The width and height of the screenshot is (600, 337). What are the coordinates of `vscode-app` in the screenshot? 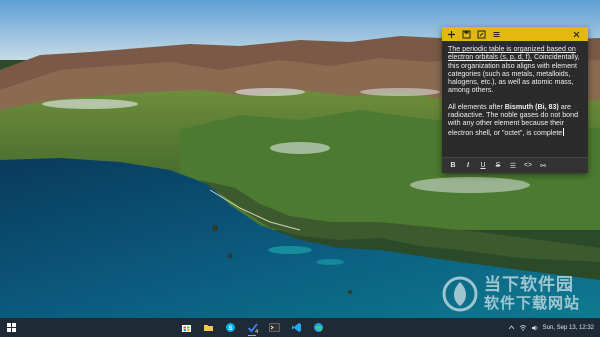 It's located at (296, 327).